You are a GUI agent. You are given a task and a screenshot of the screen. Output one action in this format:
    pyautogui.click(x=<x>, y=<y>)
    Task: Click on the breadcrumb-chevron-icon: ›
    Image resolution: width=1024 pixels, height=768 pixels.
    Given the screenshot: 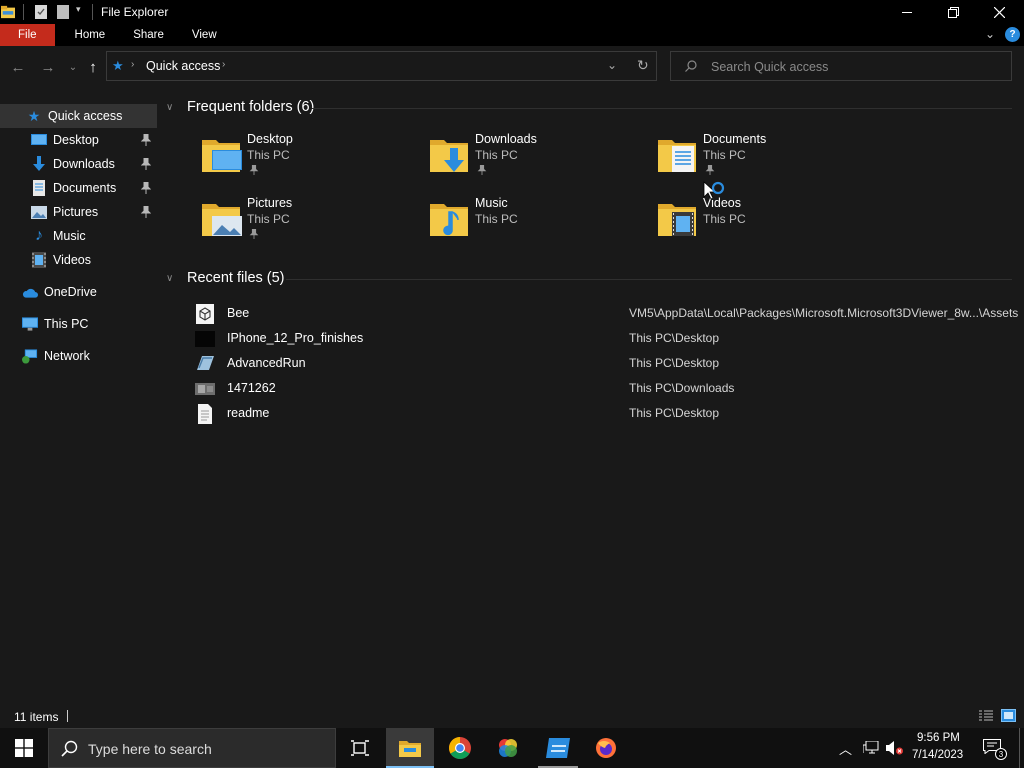 What is the action you would take?
    pyautogui.click(x=223, y=64)
    